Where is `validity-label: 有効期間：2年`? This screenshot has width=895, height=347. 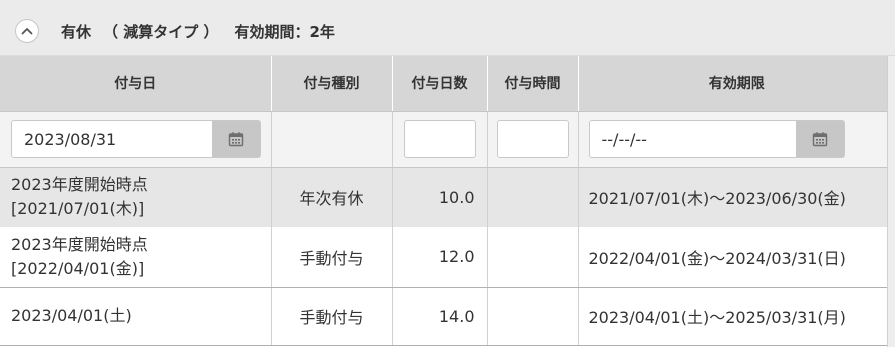 validity-label: 有効期間：2年 is located at coordinates (284, 32).